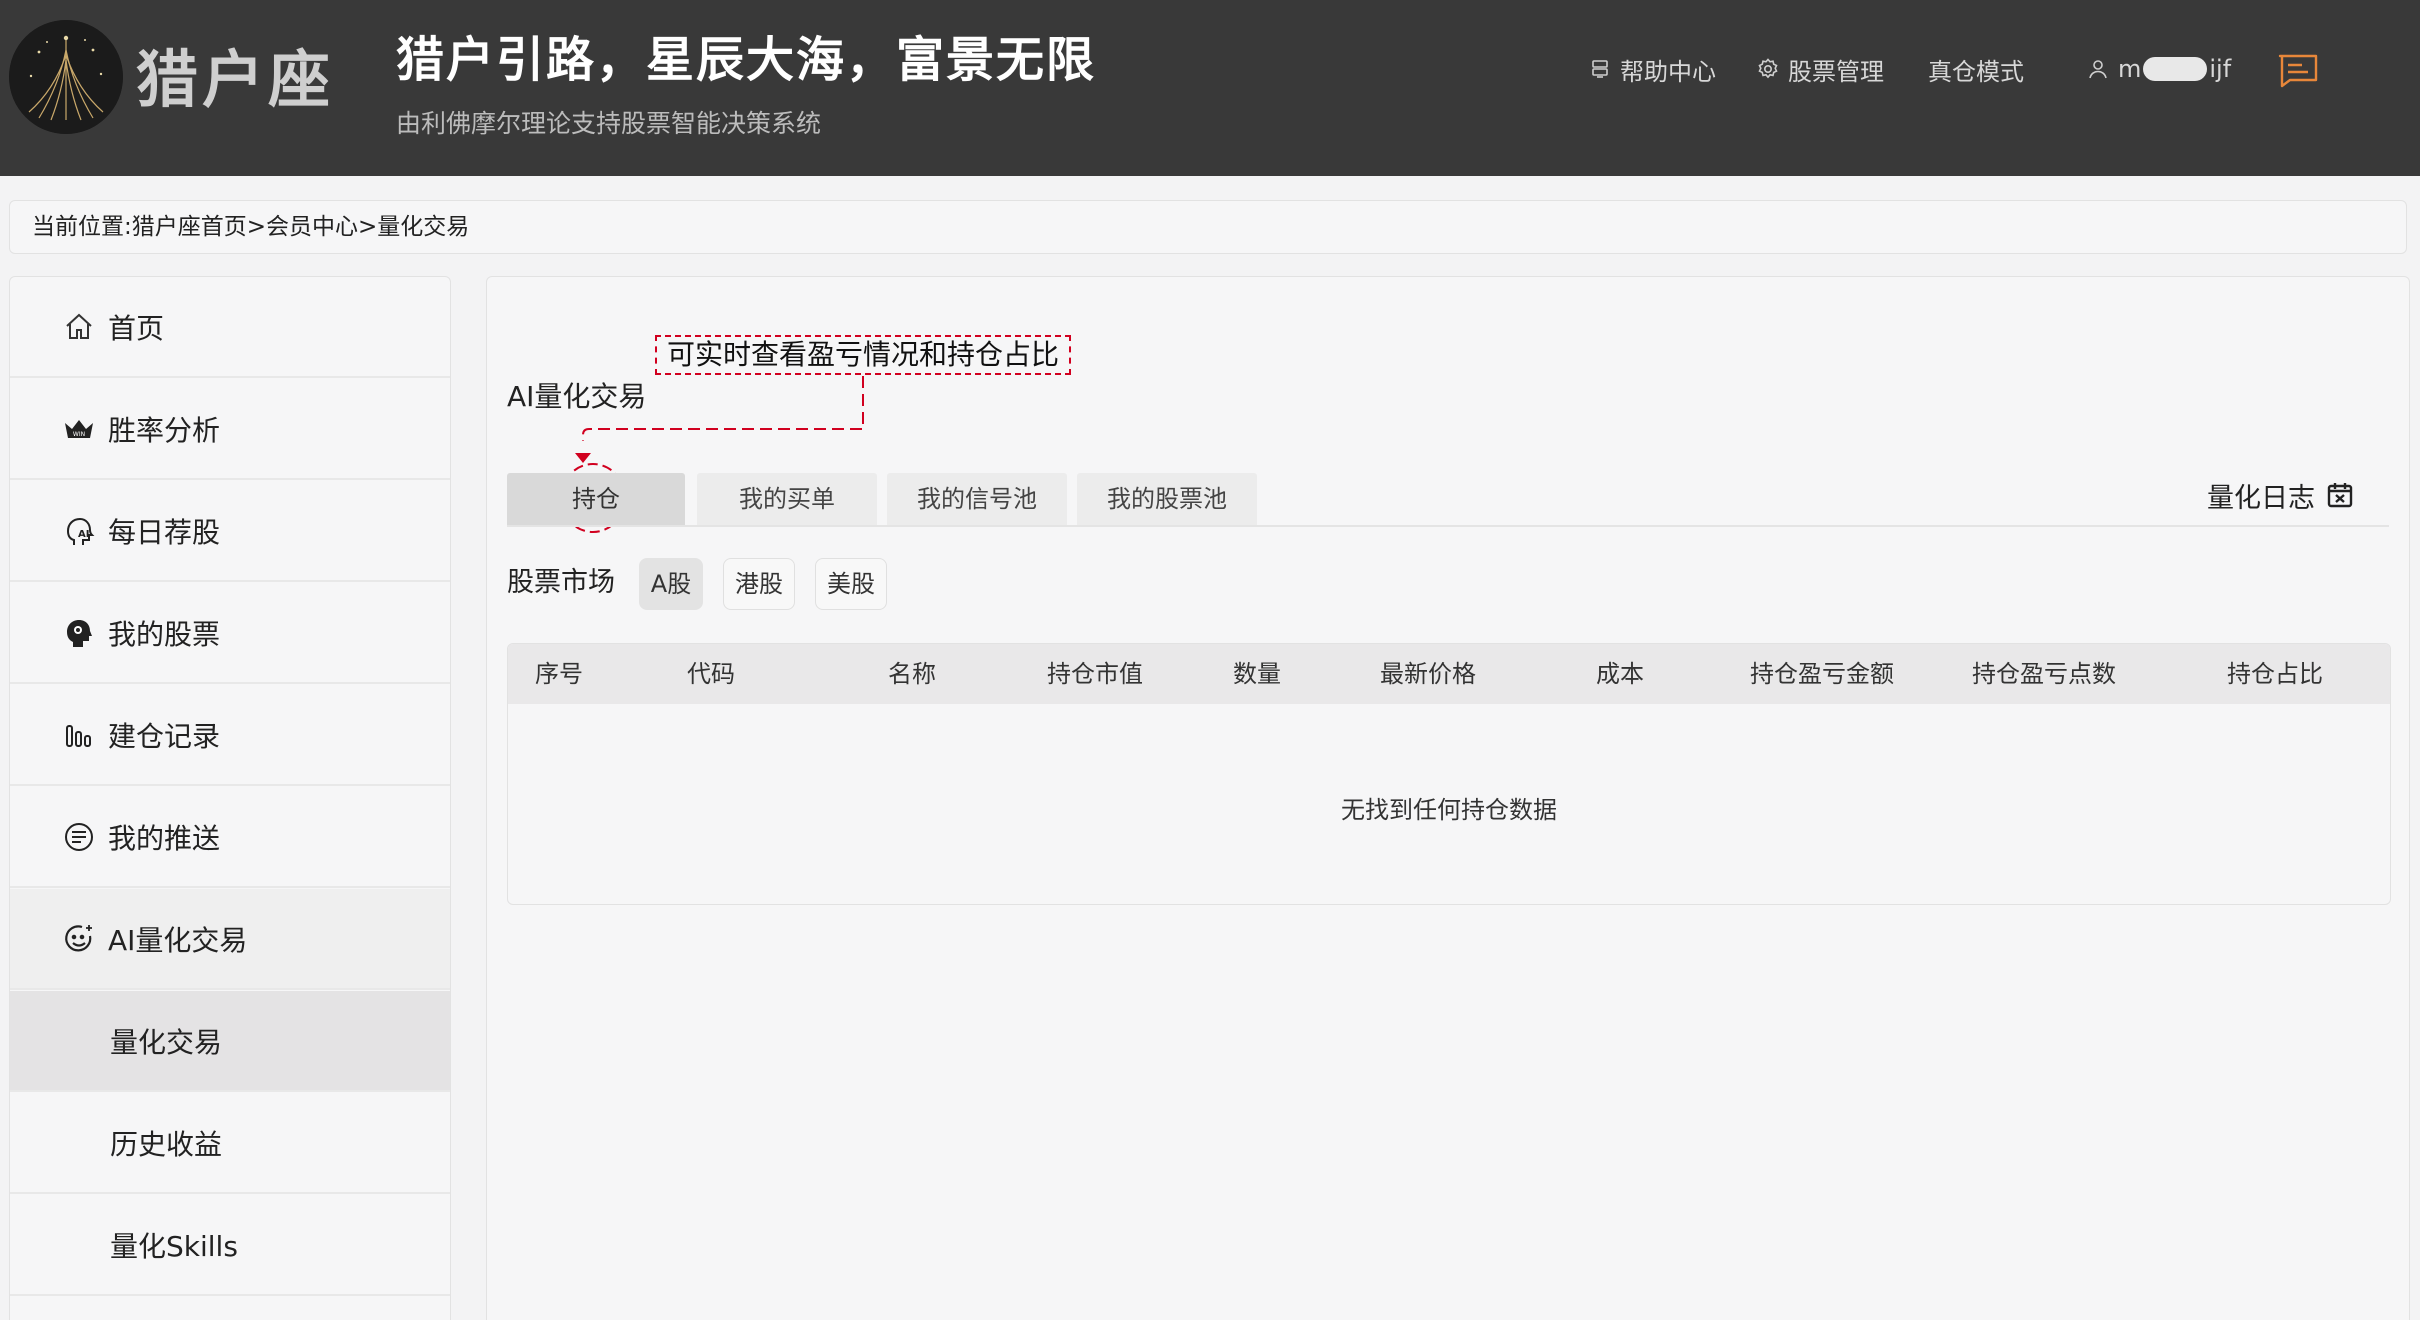 This screenshot has width=2420, height=1320. What do you see at coordinates (1257, 674) in the screenshot?
I see `column-header: 数量` at bounding box center [1257, 674].